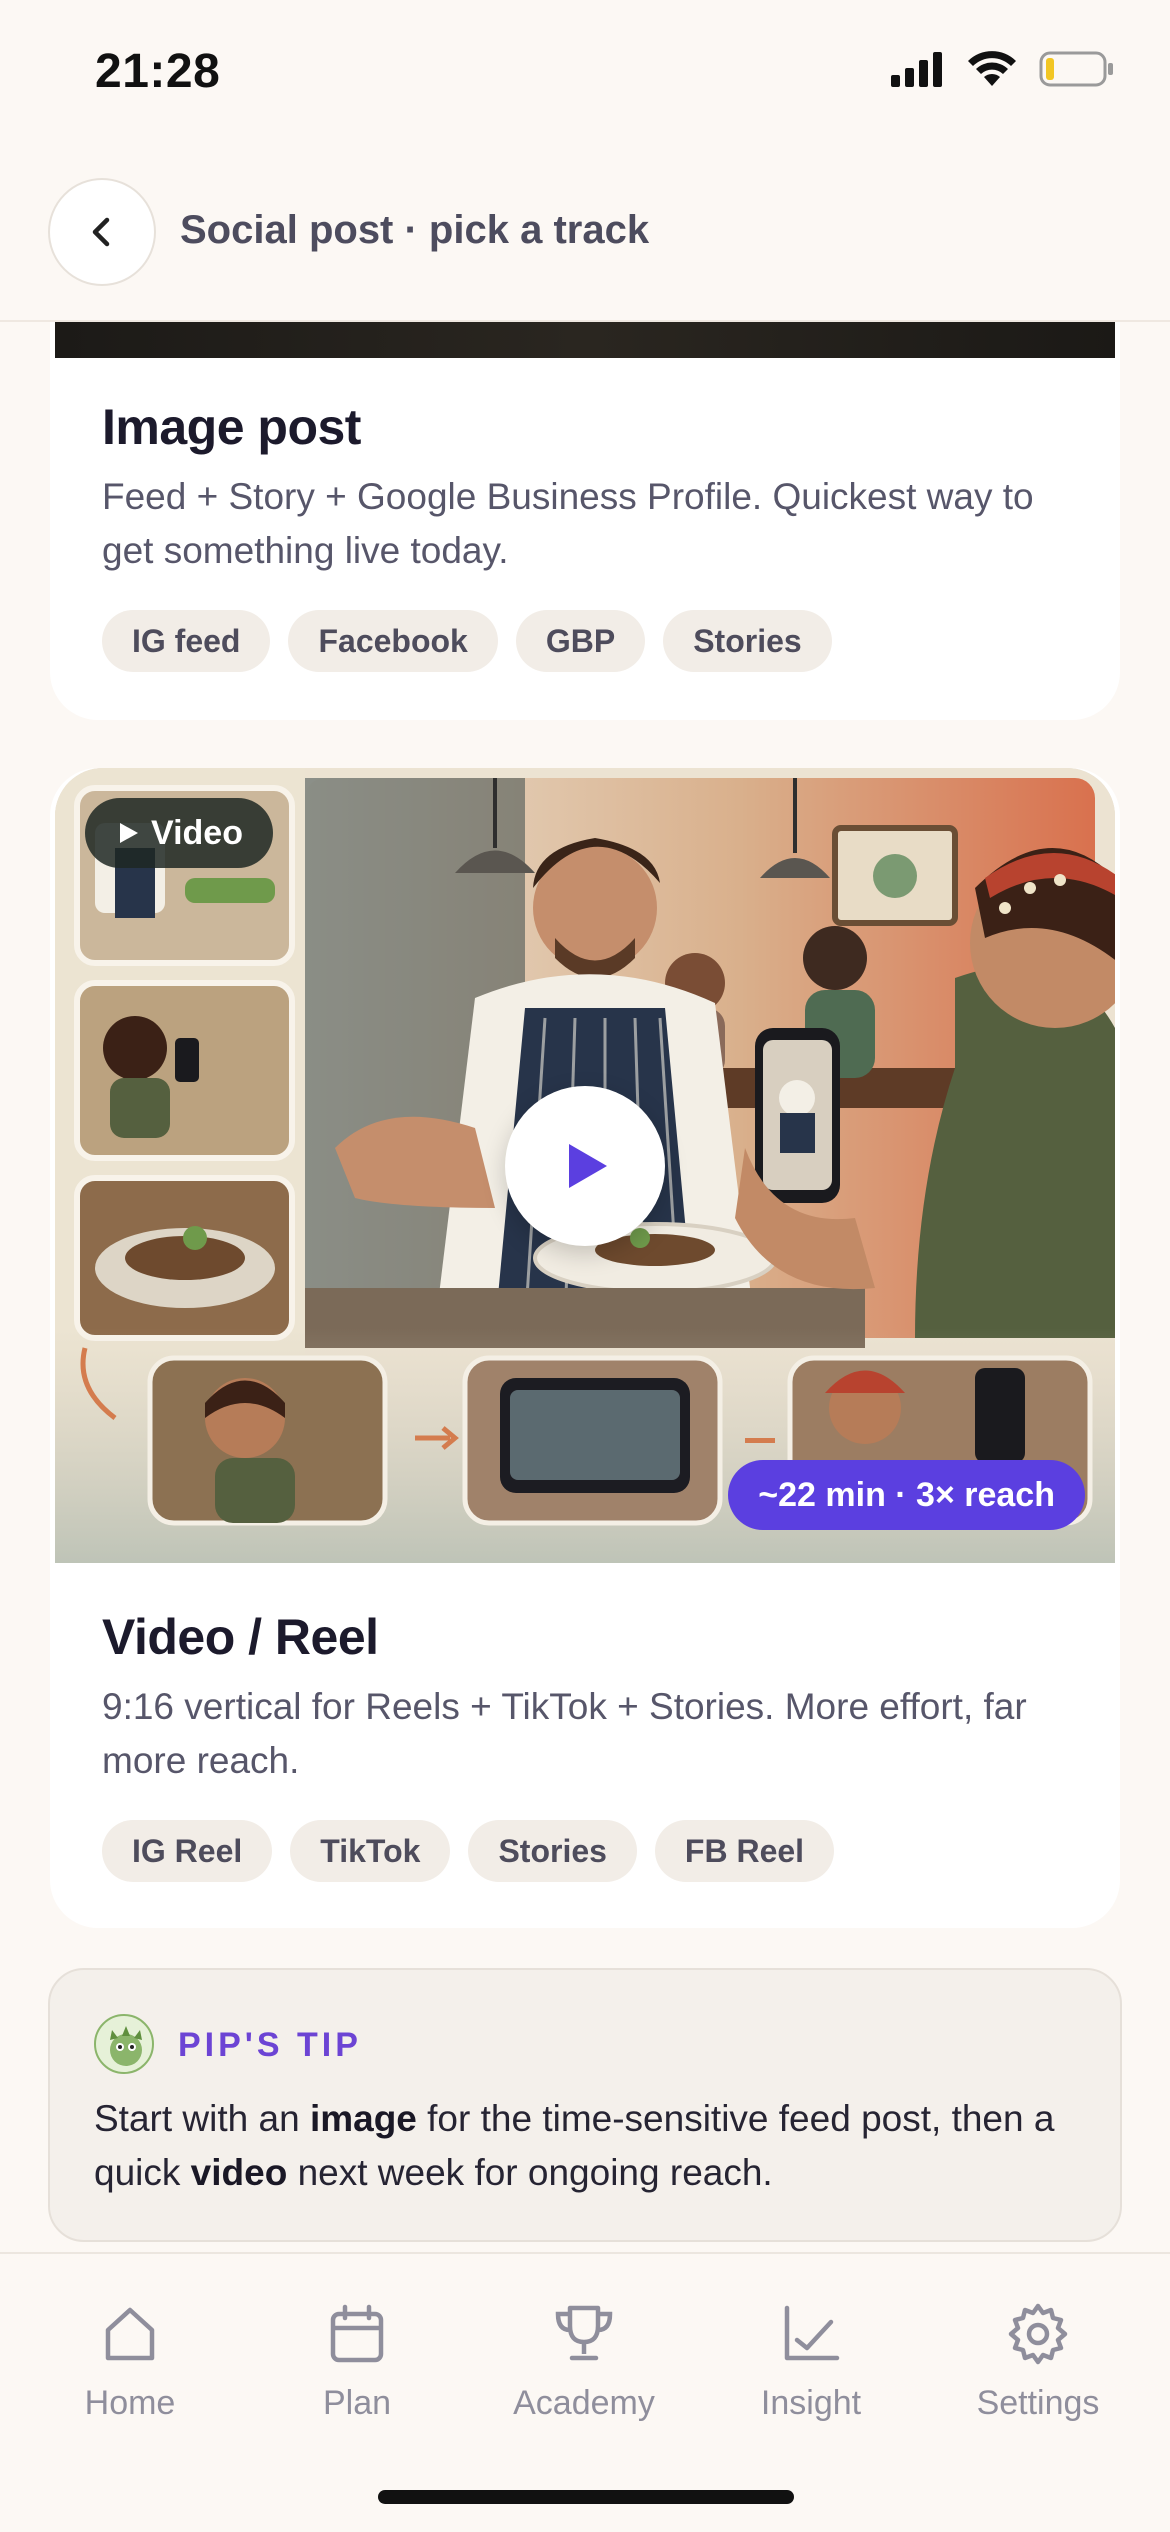 The width and height of the screenshot is (1170, 2532). What do you see at coordinates (197, 832) in the screenshot?
I see `video-badge-label: Video` at bounding box center [197, 832].